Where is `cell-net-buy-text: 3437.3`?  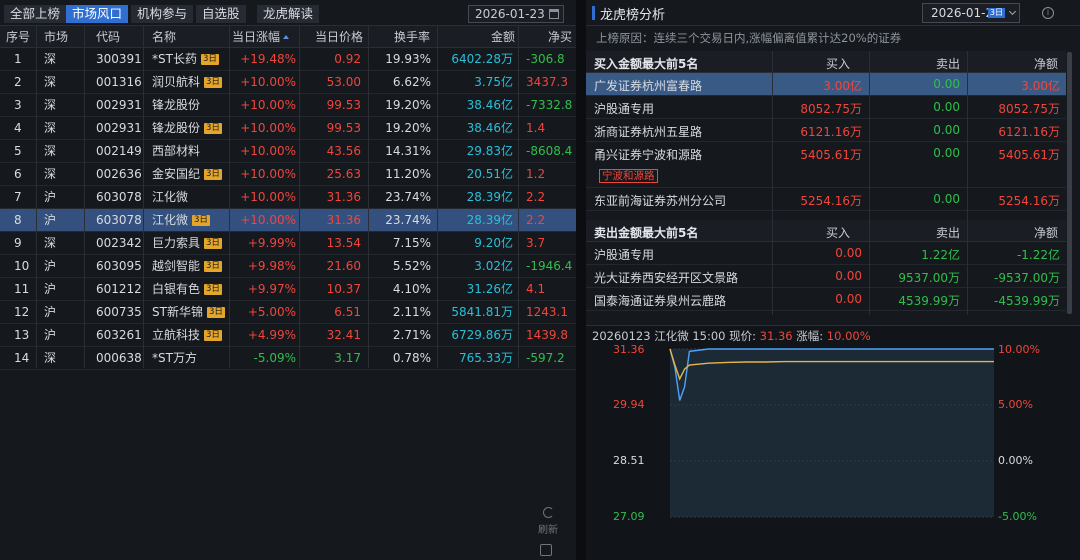 cell-net-buy-text: 3437.3 is located at coordinates (547, 82).